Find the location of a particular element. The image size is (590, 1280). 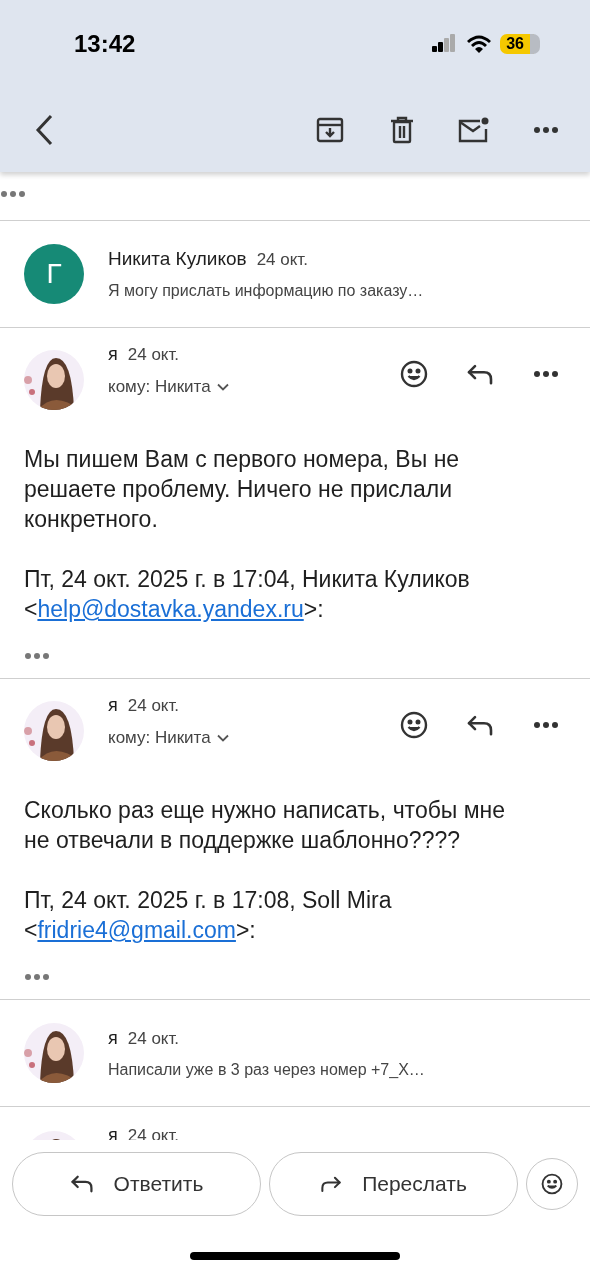

status-time: 13:42 is located at coordinates (105, 44).